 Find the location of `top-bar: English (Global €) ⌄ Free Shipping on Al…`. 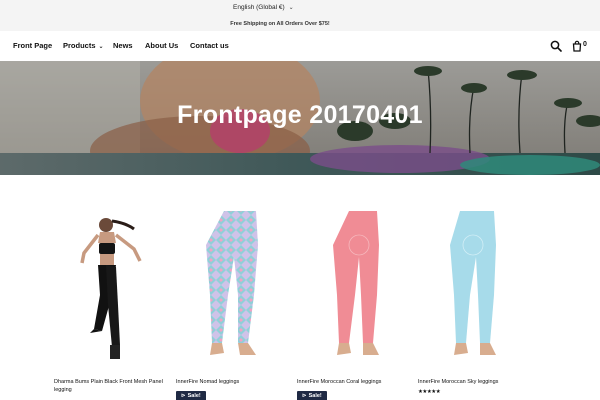

top-bar: English (Global €) ⌄ Free Shipping on Al… is located at coordinates (300, 15).